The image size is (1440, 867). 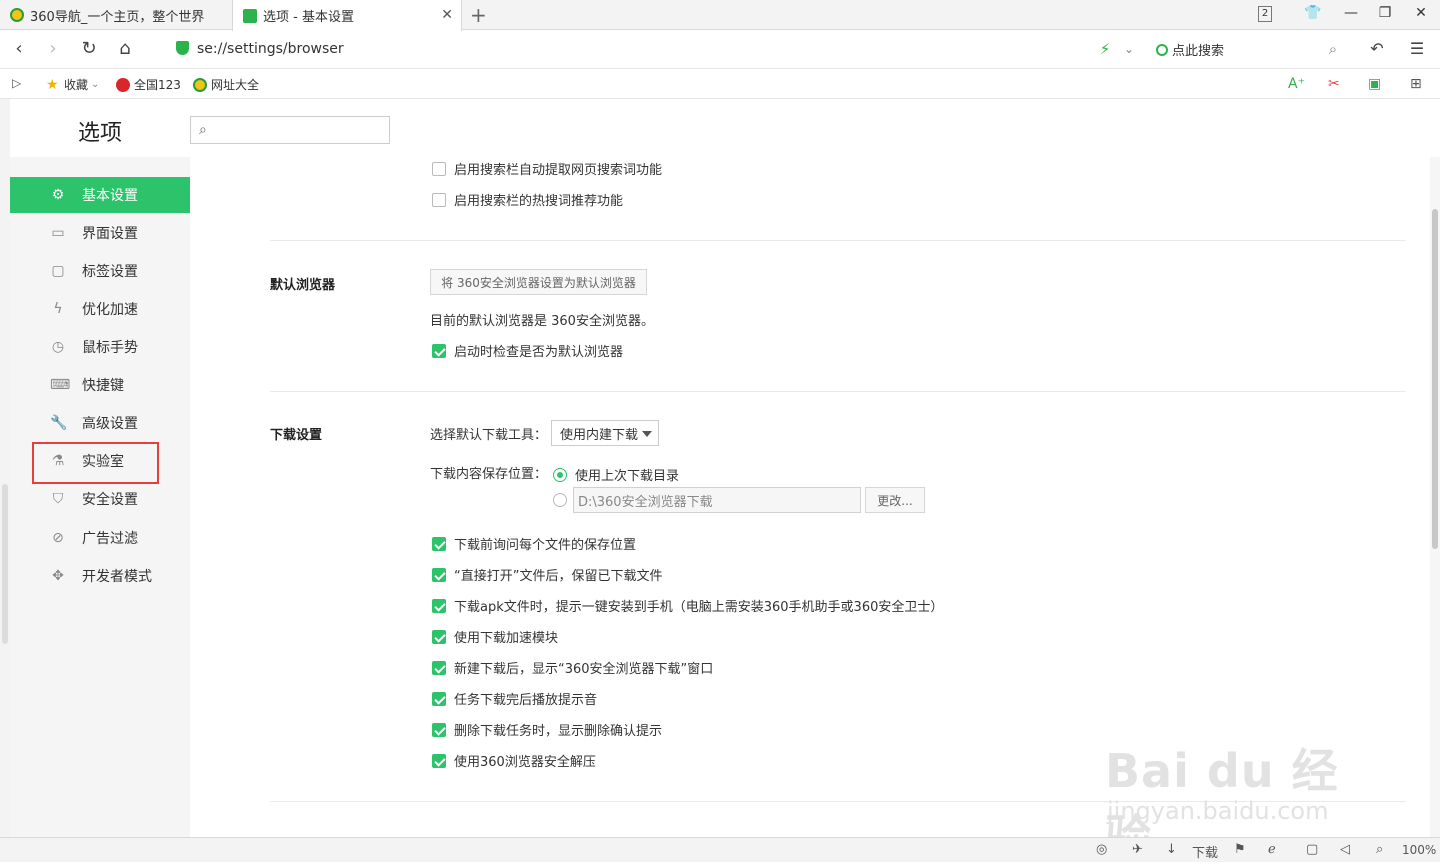 What do you see at coordinates (200, 84) in the screenshot?
I see `360-logo-icon` at bounding box center [200, 84].